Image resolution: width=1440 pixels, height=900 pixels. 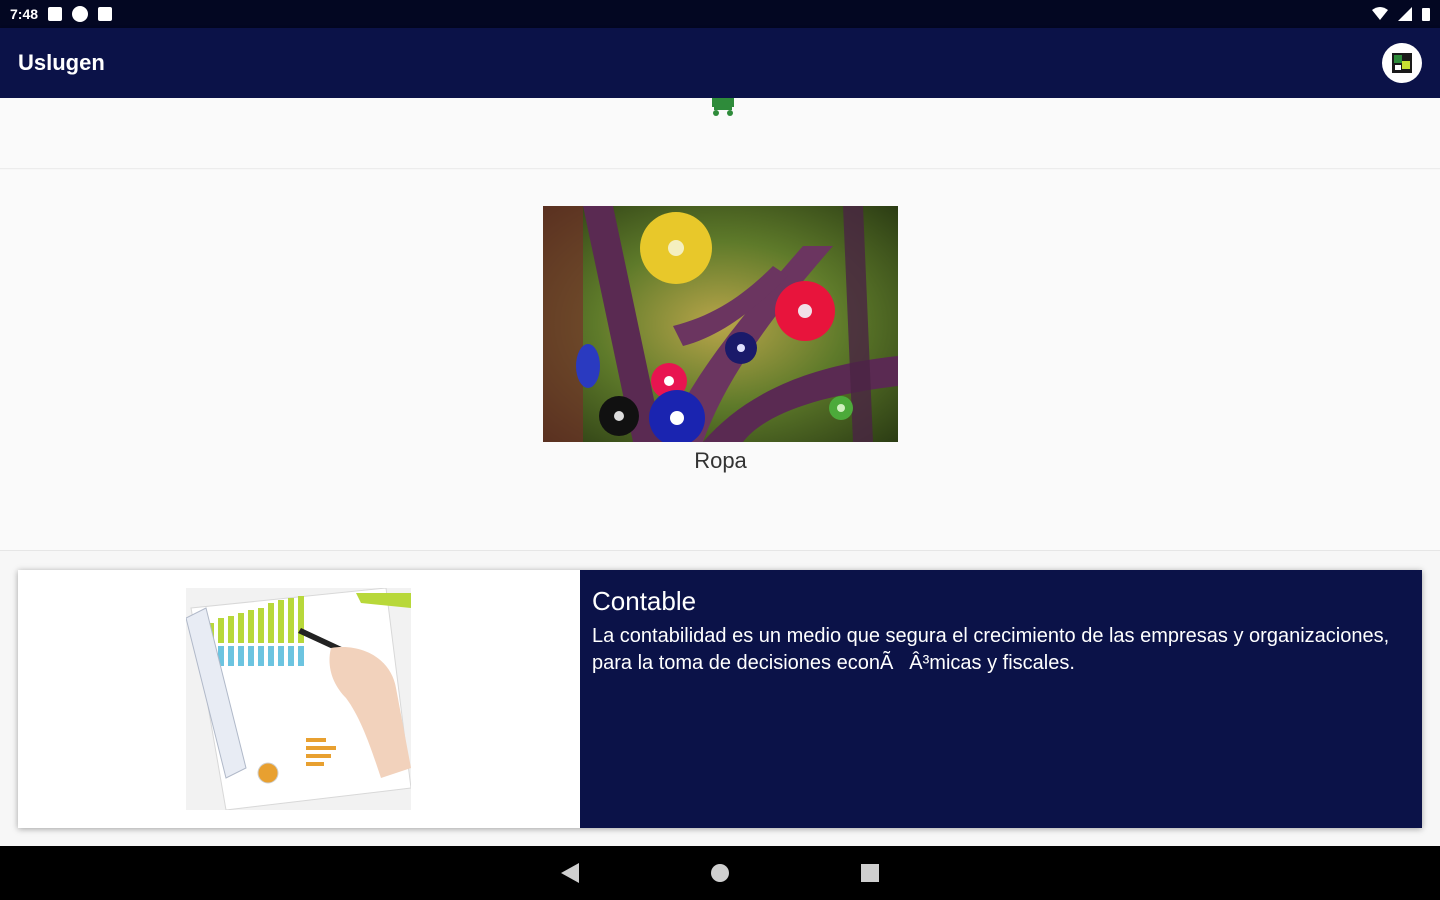 I want to click on app-logo-avatar, so click(x=1402, y=63).